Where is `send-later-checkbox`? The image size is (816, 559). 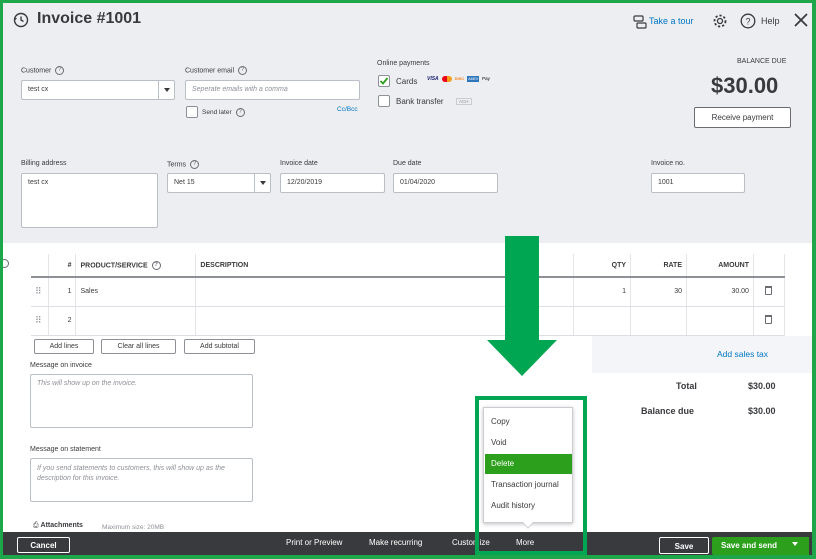
send-later-checkbox is located at coordinates (192, 112).